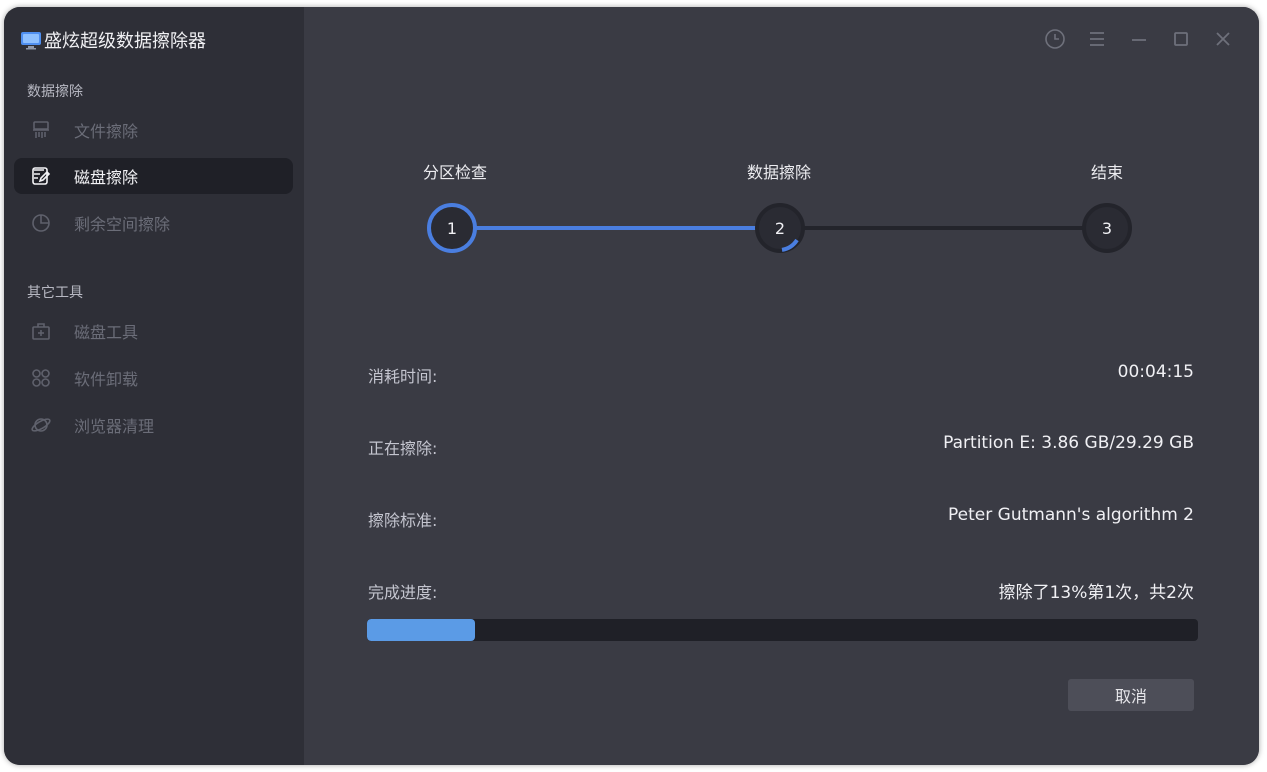 This screenshot has width=1267, height=772. I want to click on step-number: 1, so click(452, 228).